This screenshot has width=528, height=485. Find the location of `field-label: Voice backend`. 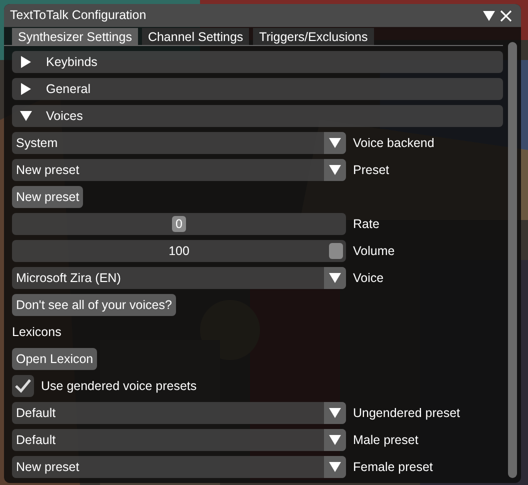

field-label: Voice backend is located at coordinates (393, 143).